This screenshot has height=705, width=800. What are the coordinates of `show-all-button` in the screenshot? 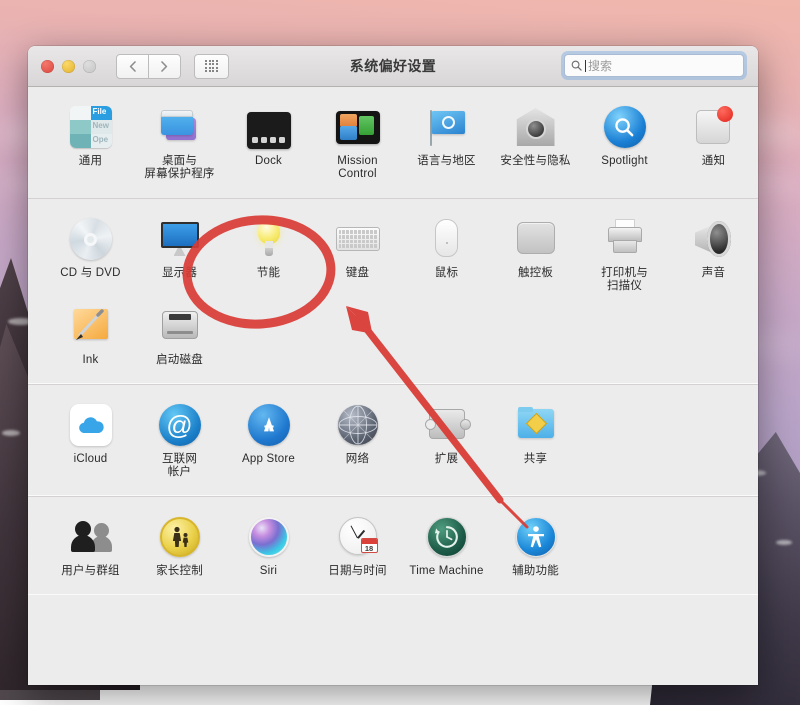 It's located at (211, 66).